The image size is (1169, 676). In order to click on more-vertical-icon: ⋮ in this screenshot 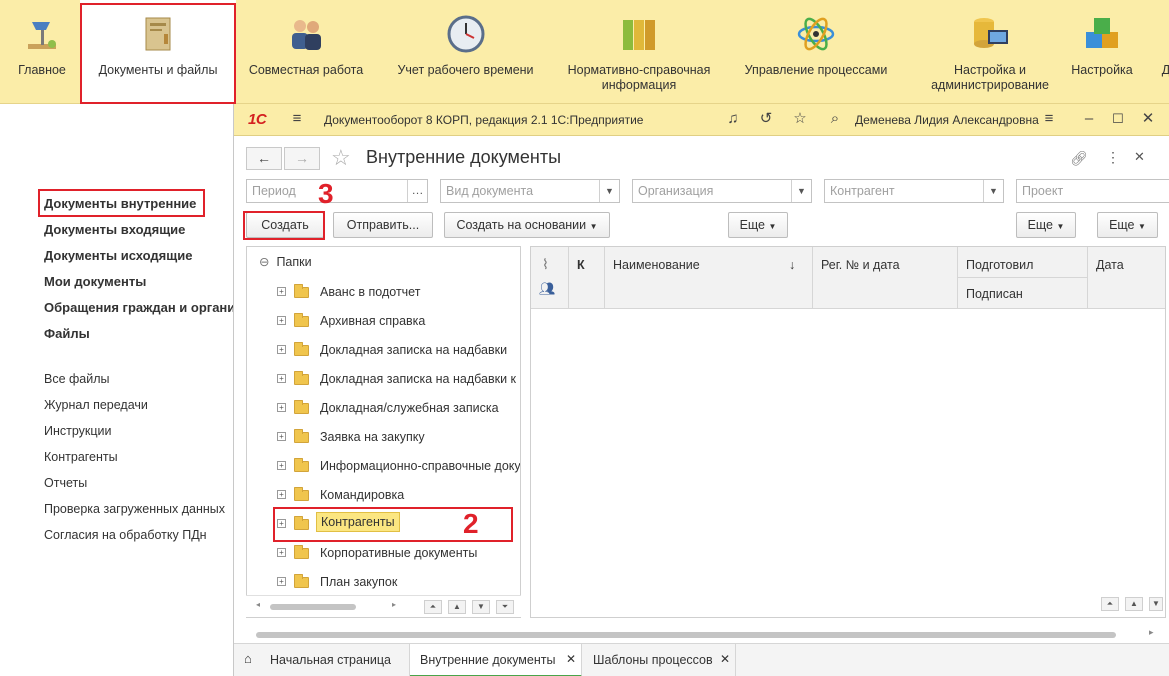, I will do `click(1113, 157)`.